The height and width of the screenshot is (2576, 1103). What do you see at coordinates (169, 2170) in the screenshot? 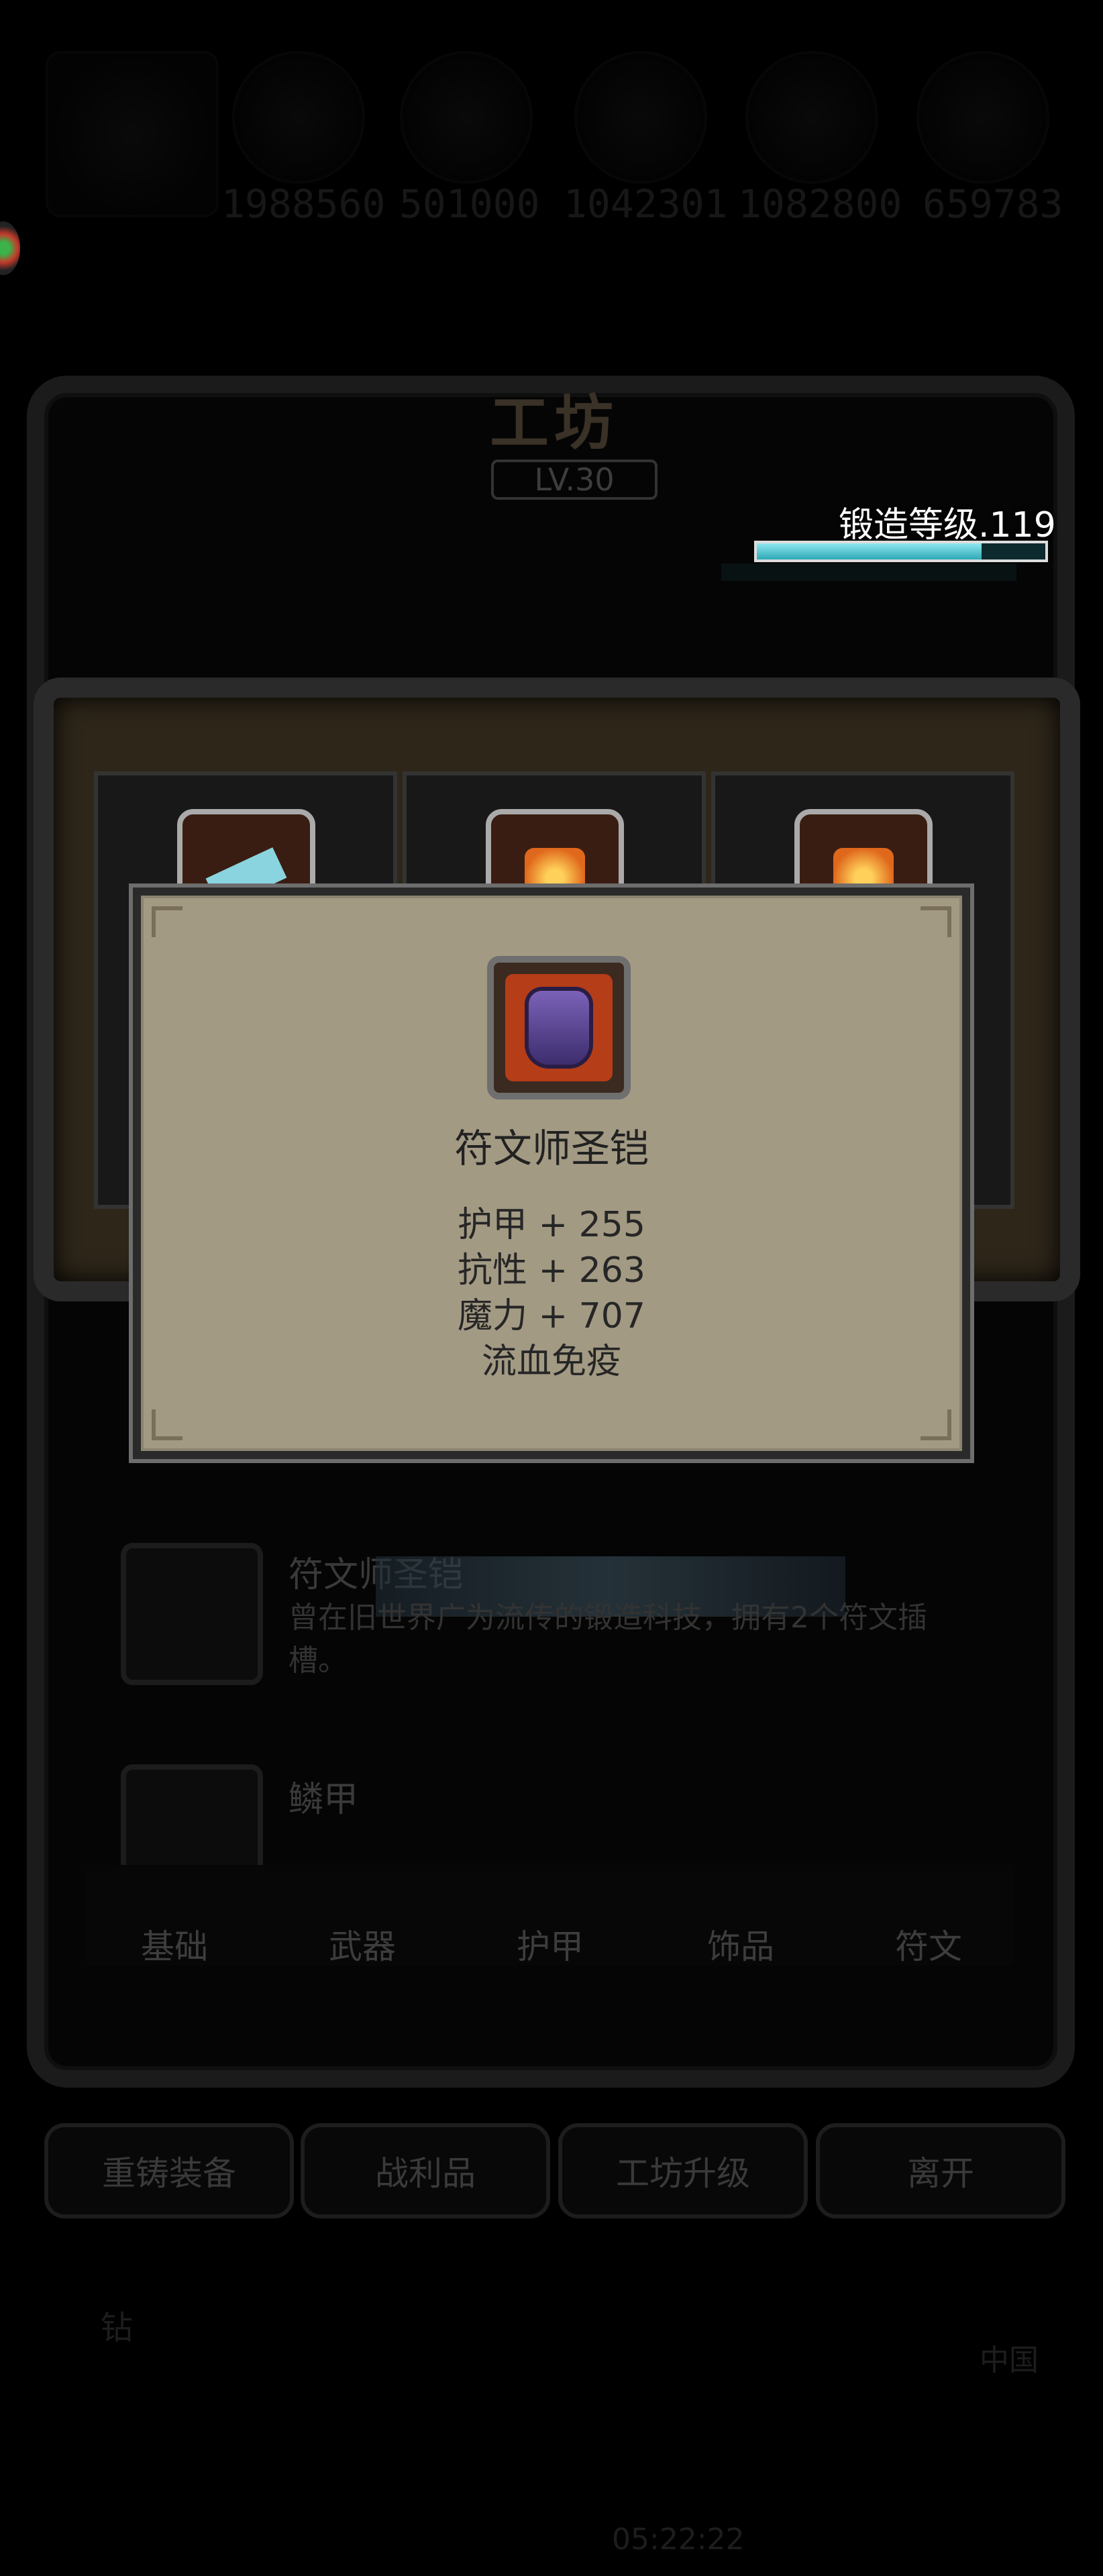
I see `reforge-button: 重铸装备` at bounding box center [169, 2170].